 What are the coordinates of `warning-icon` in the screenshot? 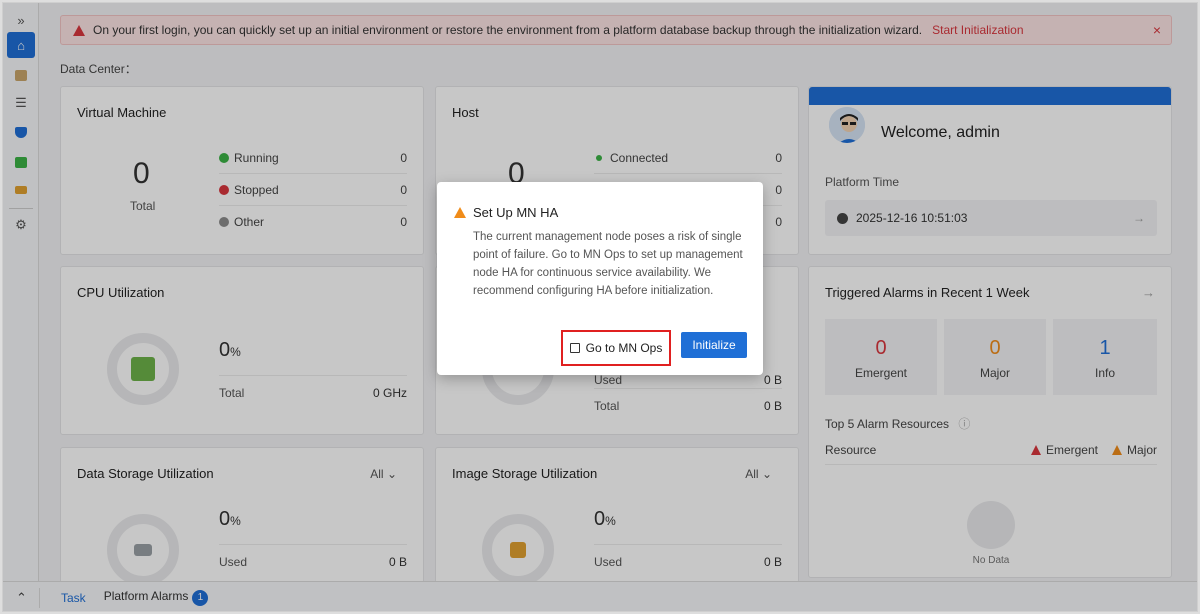 It's located at (460, 212).